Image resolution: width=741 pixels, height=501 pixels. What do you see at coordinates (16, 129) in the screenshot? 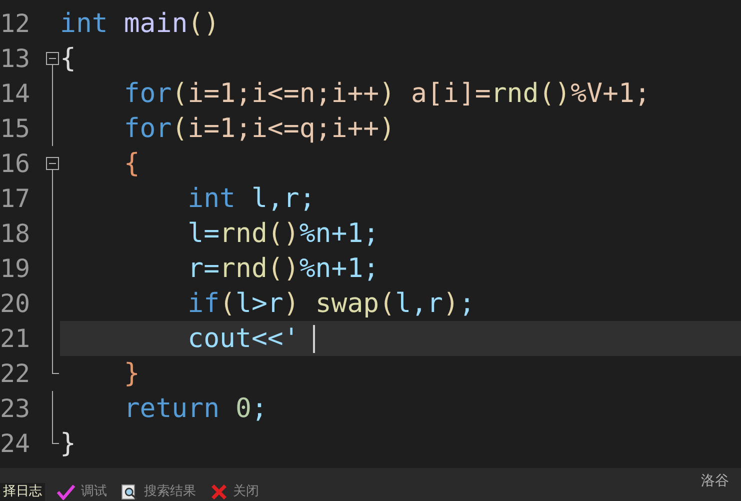
I see `line-number: 15` at bounding box center [16, 129].